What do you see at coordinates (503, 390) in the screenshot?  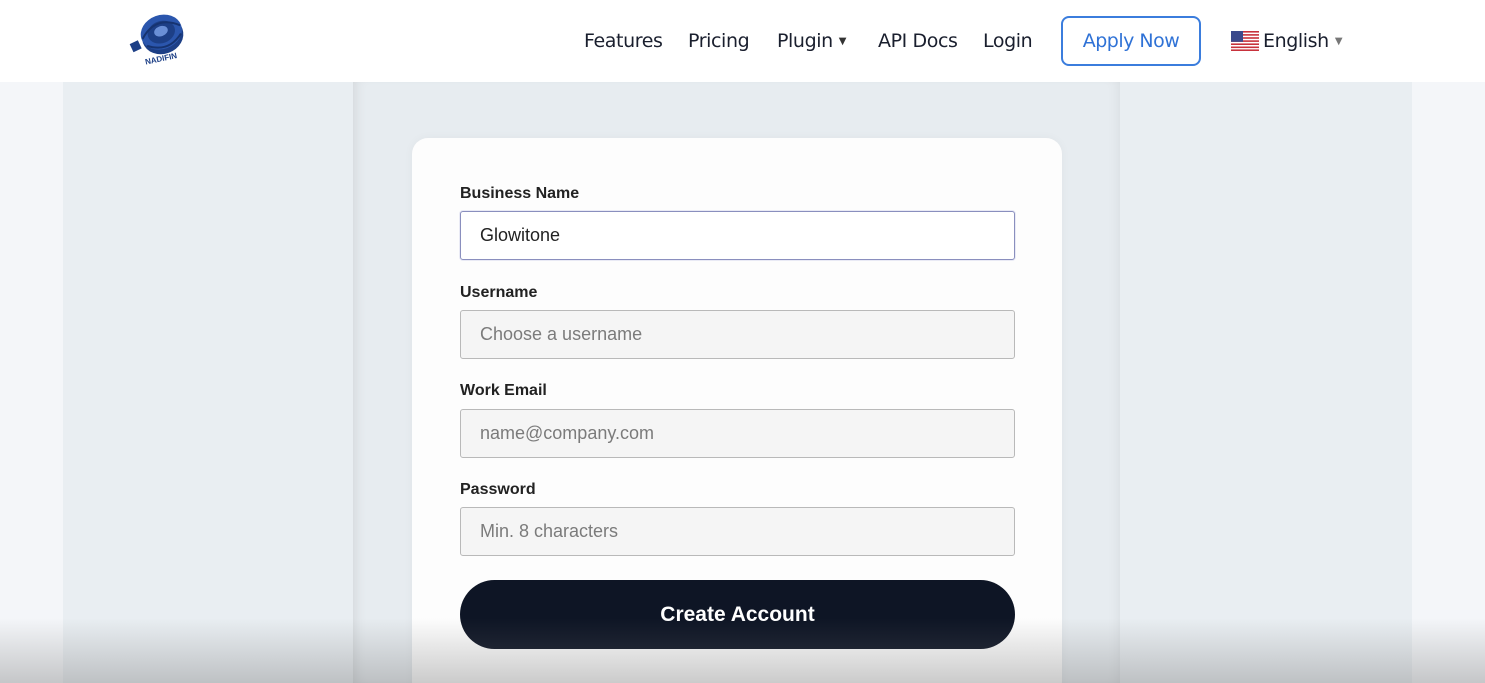 I see `work-email-label: Work Email` at bounding box center [503, 390].